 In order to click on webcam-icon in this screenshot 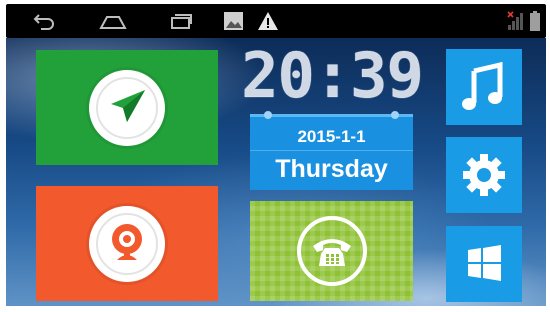, I will do `click(127, 243)`.